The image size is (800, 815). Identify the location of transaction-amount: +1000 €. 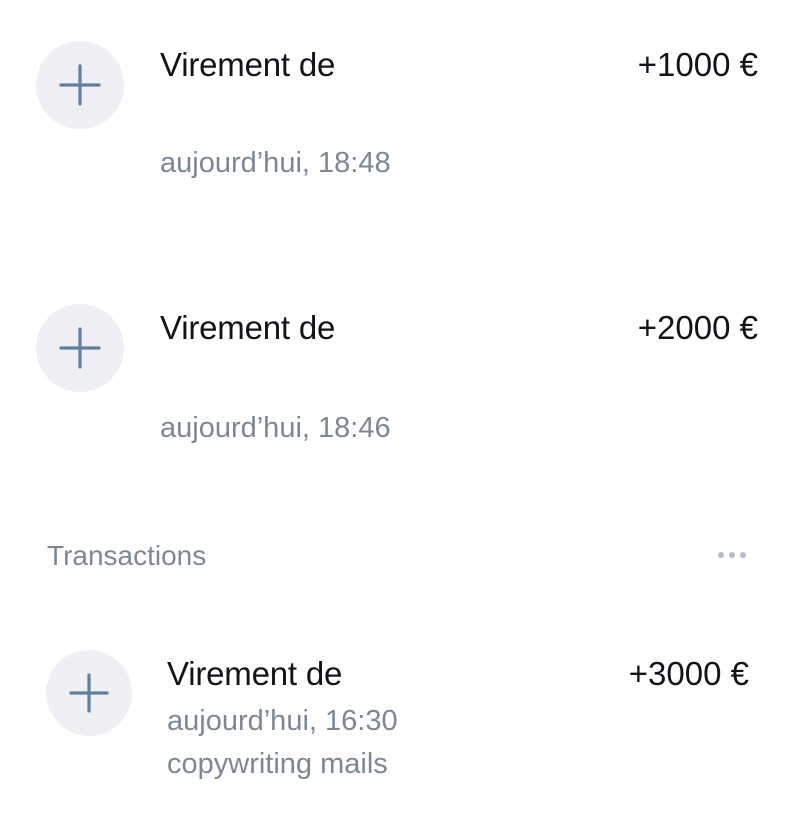
(697, 64).